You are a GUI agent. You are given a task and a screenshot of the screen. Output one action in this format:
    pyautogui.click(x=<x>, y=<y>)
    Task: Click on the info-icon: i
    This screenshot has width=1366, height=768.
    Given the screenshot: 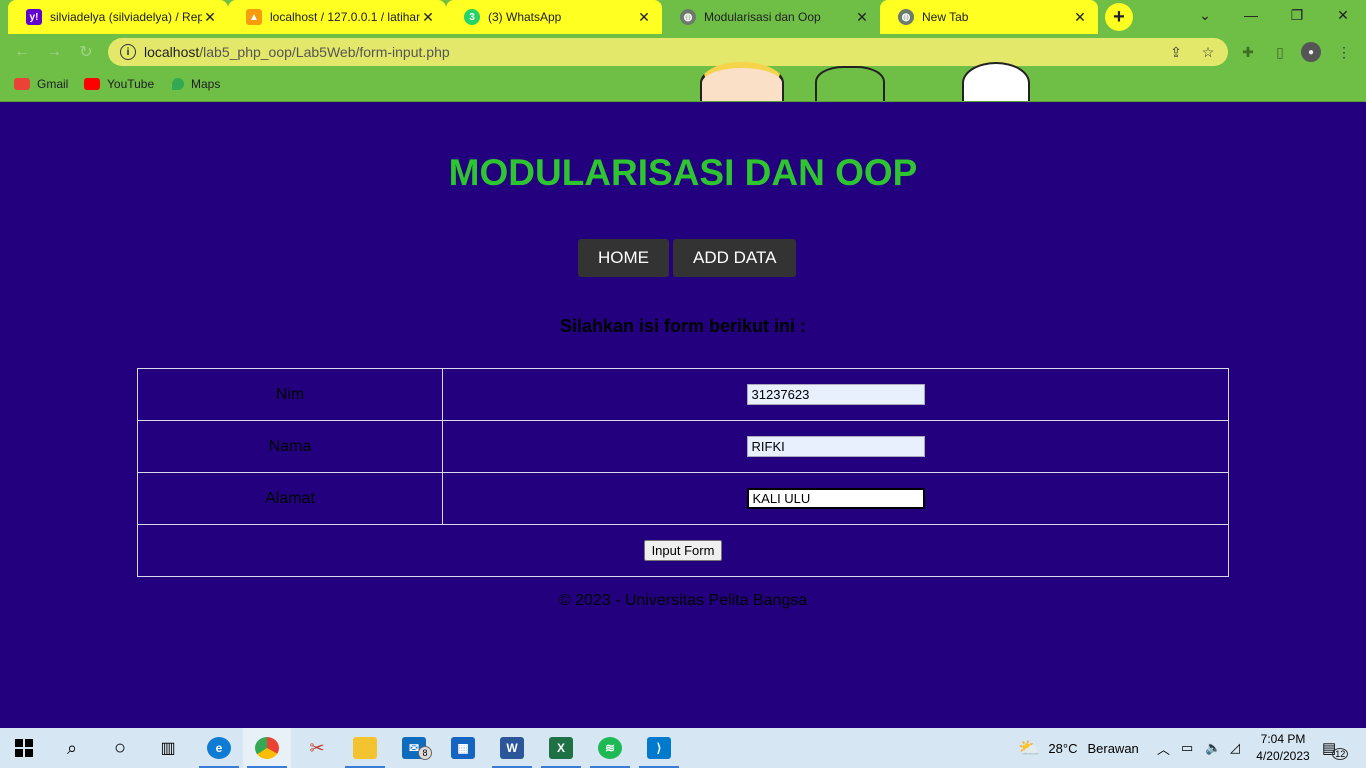 What is the action you would take?
    pyautogui.click(x=128, y=52)
    